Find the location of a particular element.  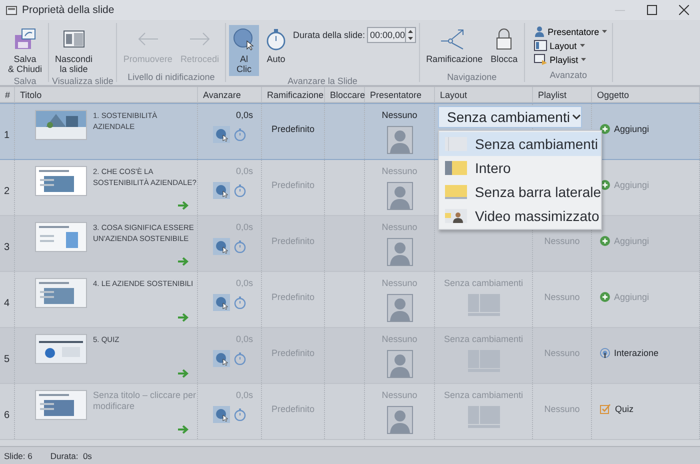

ribbon-button: Salva & Chiudi is located at coordinates (25, 50).